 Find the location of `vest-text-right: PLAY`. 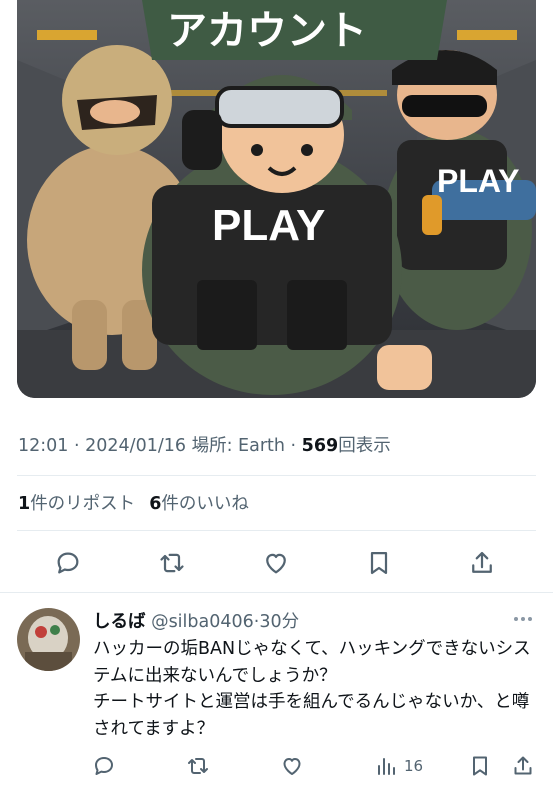

vest-text-right: PLAY is located at coordinates (478, 181).